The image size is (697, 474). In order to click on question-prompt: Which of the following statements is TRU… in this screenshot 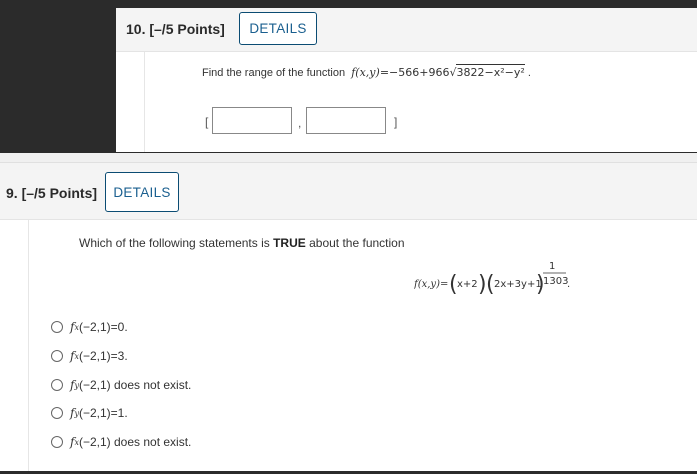, I will do `click(242, 243)`.